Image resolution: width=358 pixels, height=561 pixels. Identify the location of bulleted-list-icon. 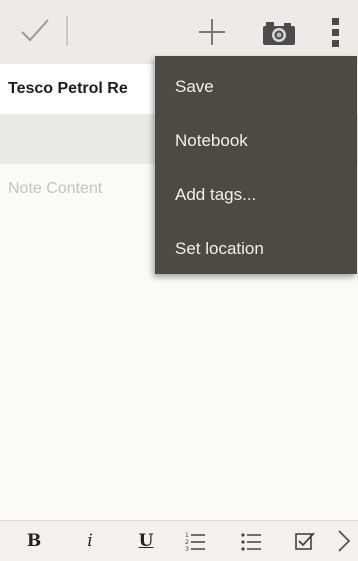
(251, 541).